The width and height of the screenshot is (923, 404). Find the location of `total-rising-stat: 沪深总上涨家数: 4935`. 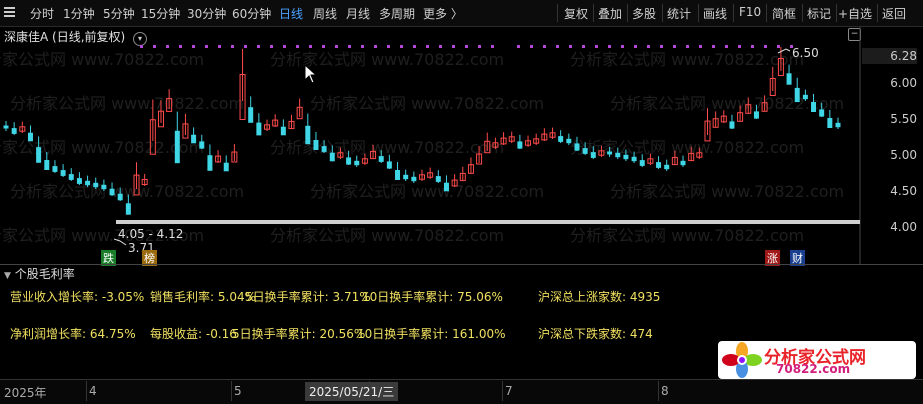

total-rising-stat: 沪深总上涨家数: 4935 is located at coordinates (599, 297).